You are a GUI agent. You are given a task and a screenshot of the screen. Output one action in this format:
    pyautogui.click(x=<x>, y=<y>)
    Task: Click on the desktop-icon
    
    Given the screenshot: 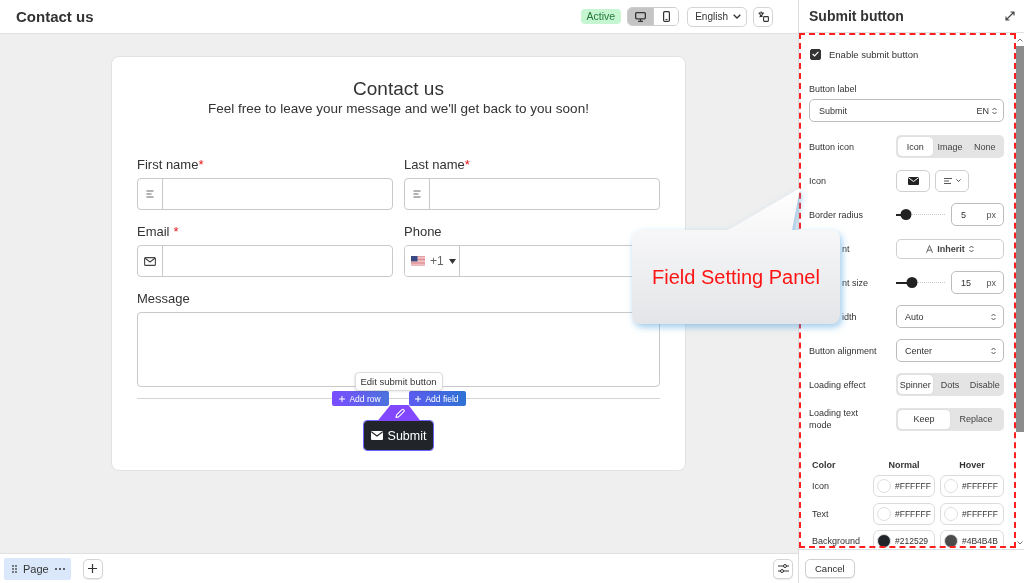 What is the action you would take?
    pyautogui.click(x=641, y=16)
    